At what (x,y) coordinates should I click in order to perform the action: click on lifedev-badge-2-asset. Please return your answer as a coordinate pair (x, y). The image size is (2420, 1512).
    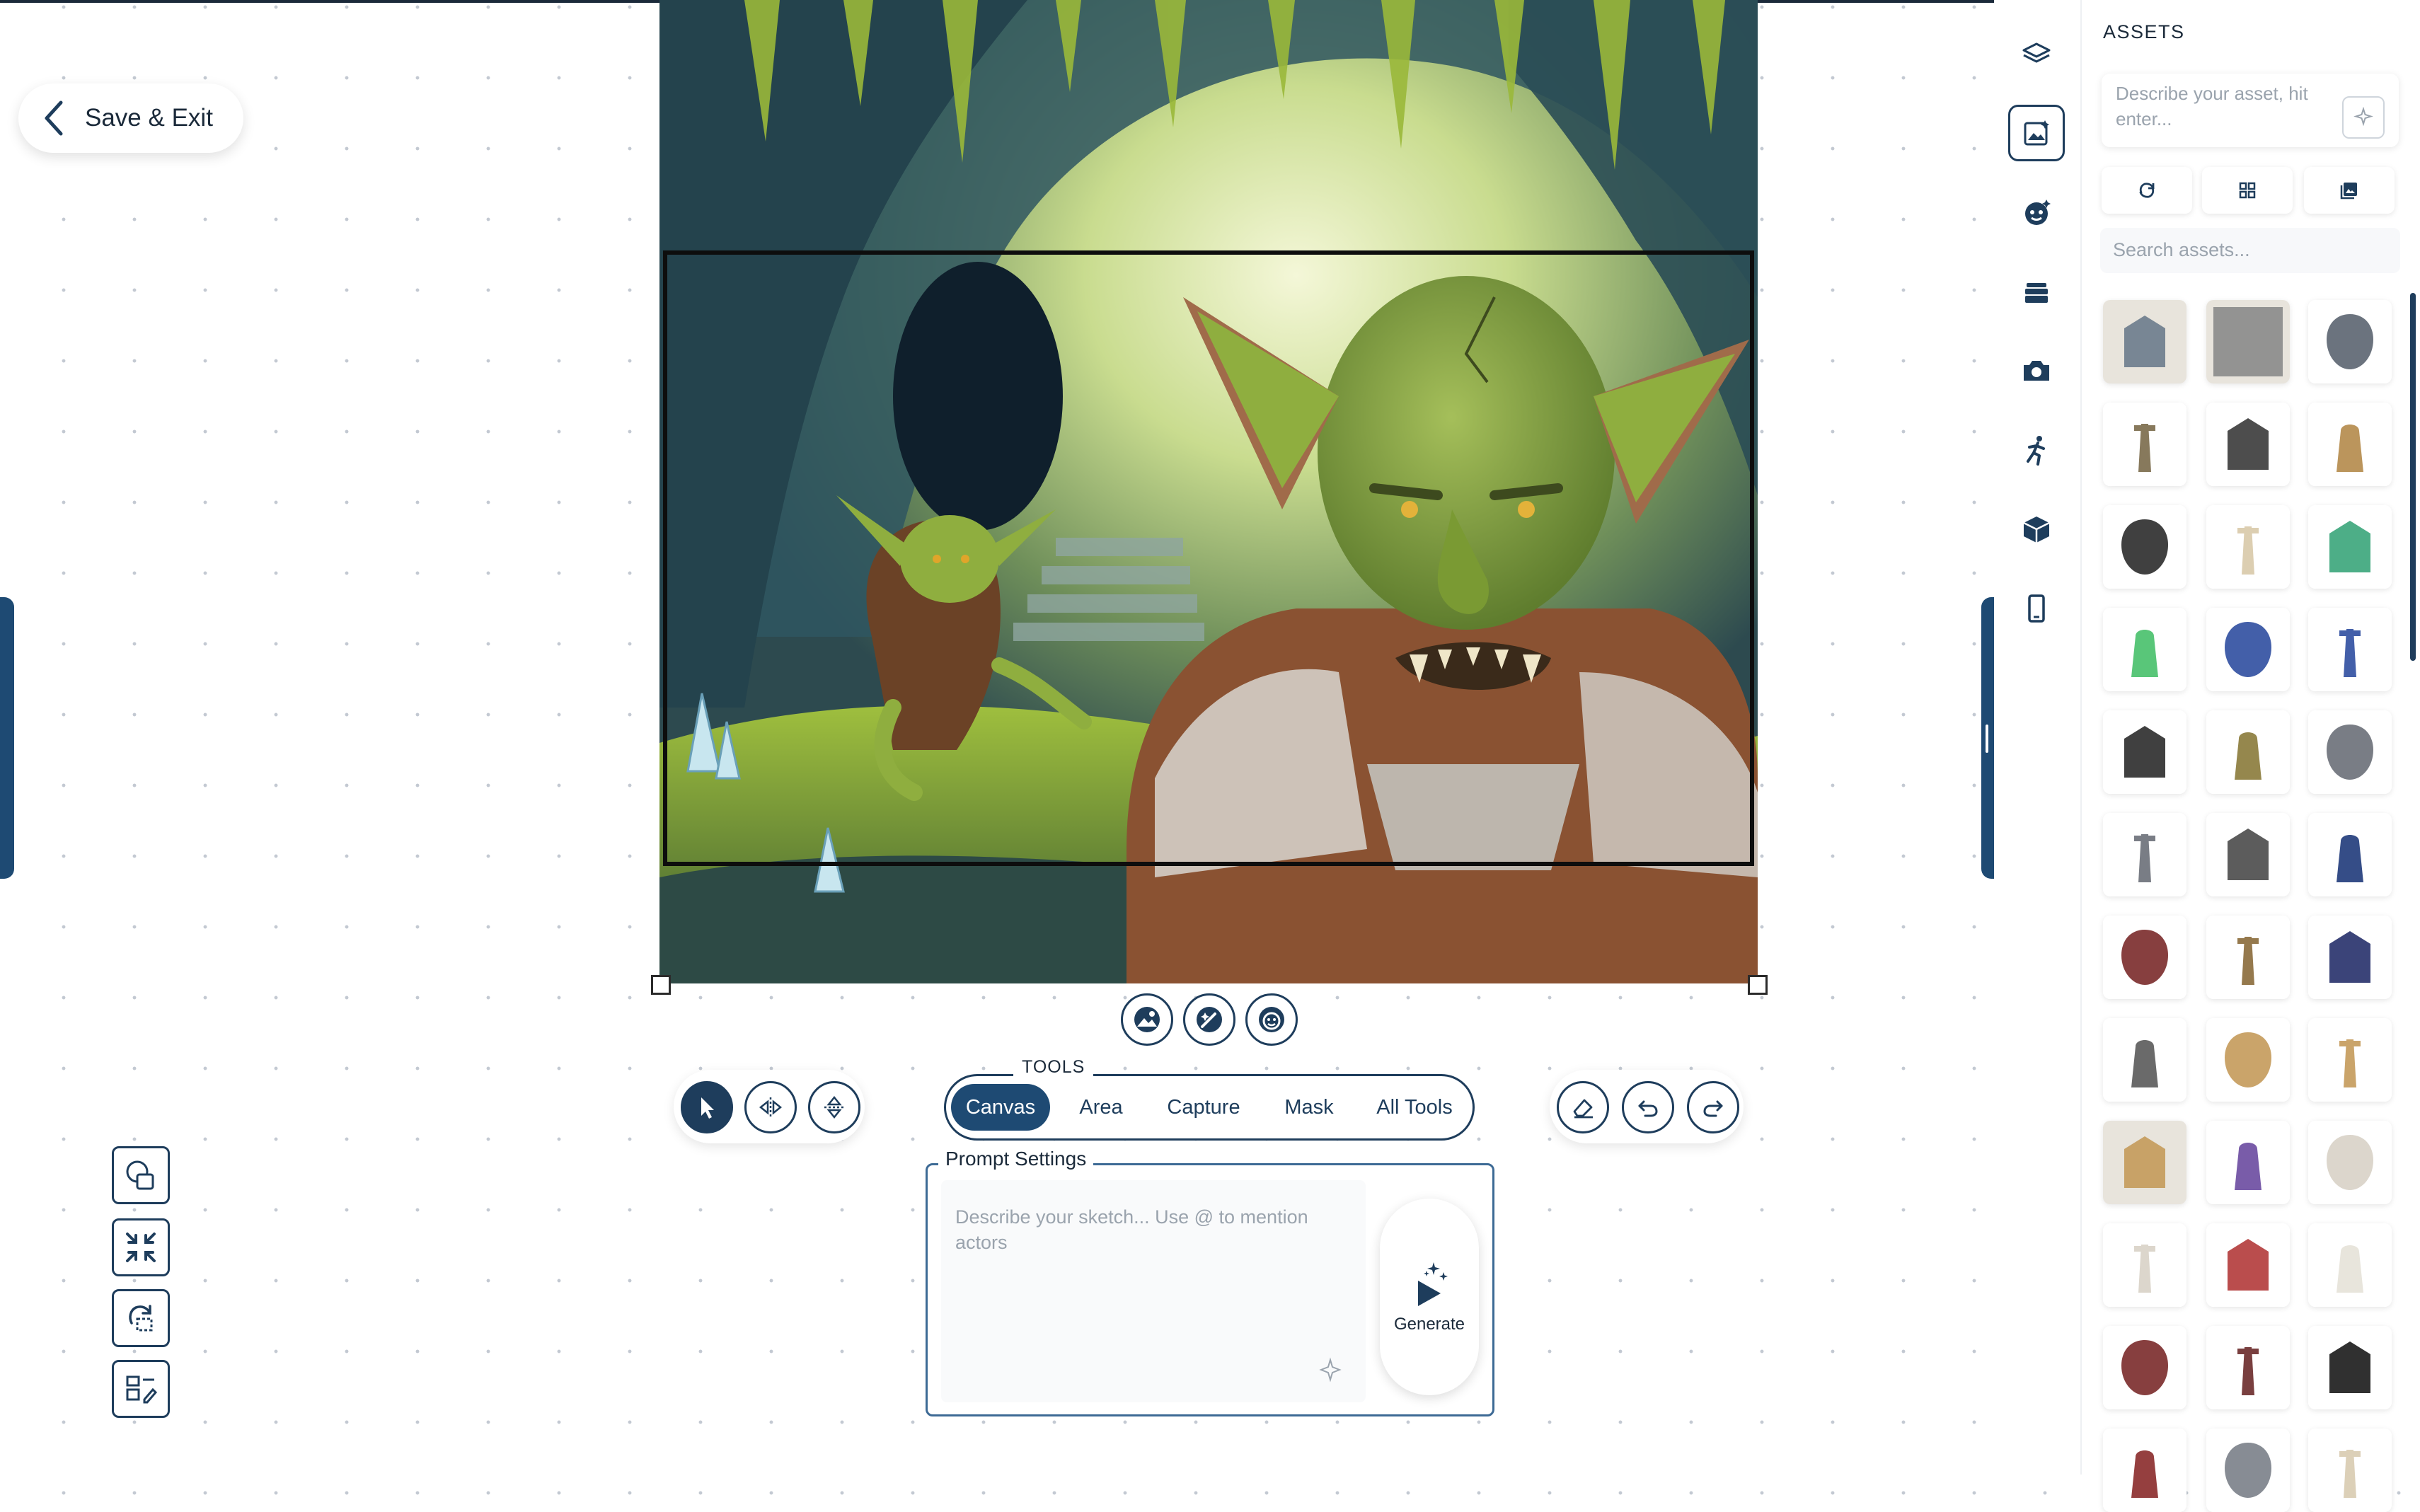
    Looking at the image, I should click on (2350, 649).